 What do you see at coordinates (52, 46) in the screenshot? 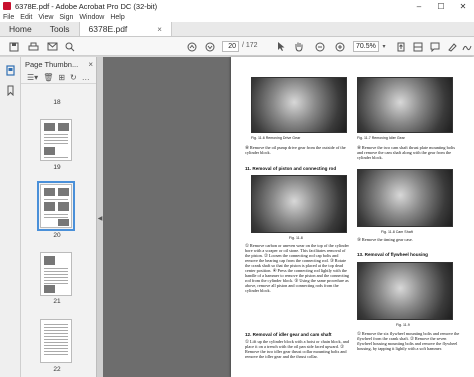
I see `email-icon` at bounding box center [52, 46].